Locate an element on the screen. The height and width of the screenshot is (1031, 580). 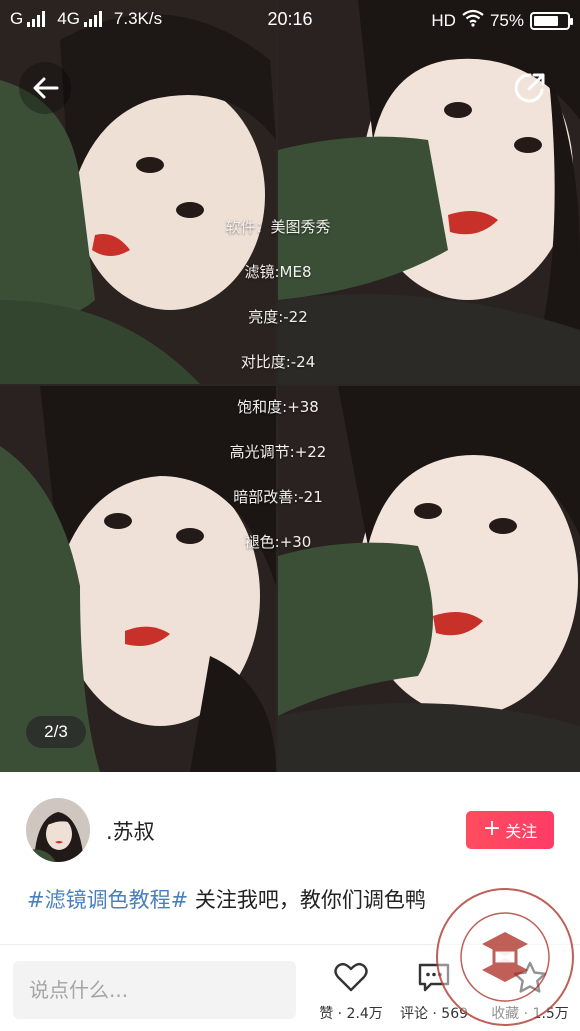
plus-icon: + is located at coordinates (492, 828).